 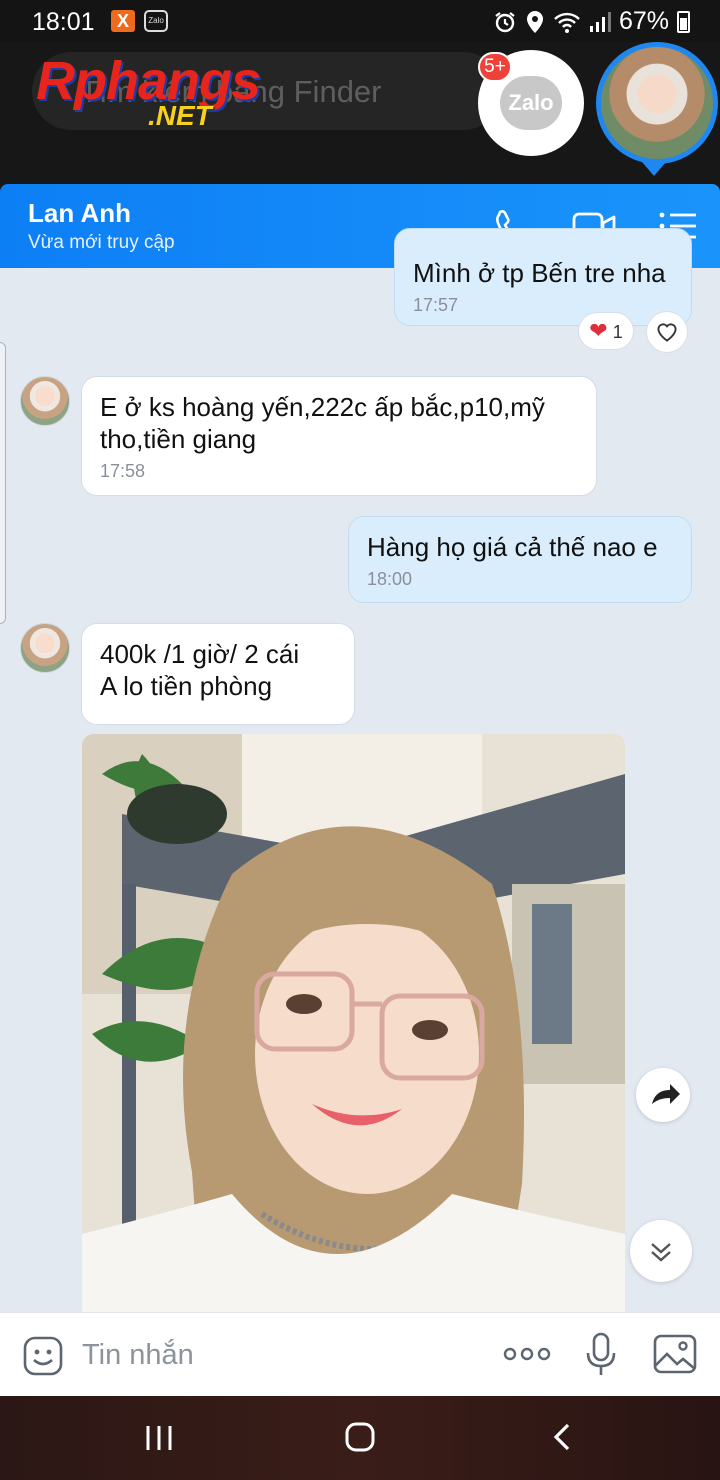 I want to click on wifi-icon, so click(x=567, y=22).